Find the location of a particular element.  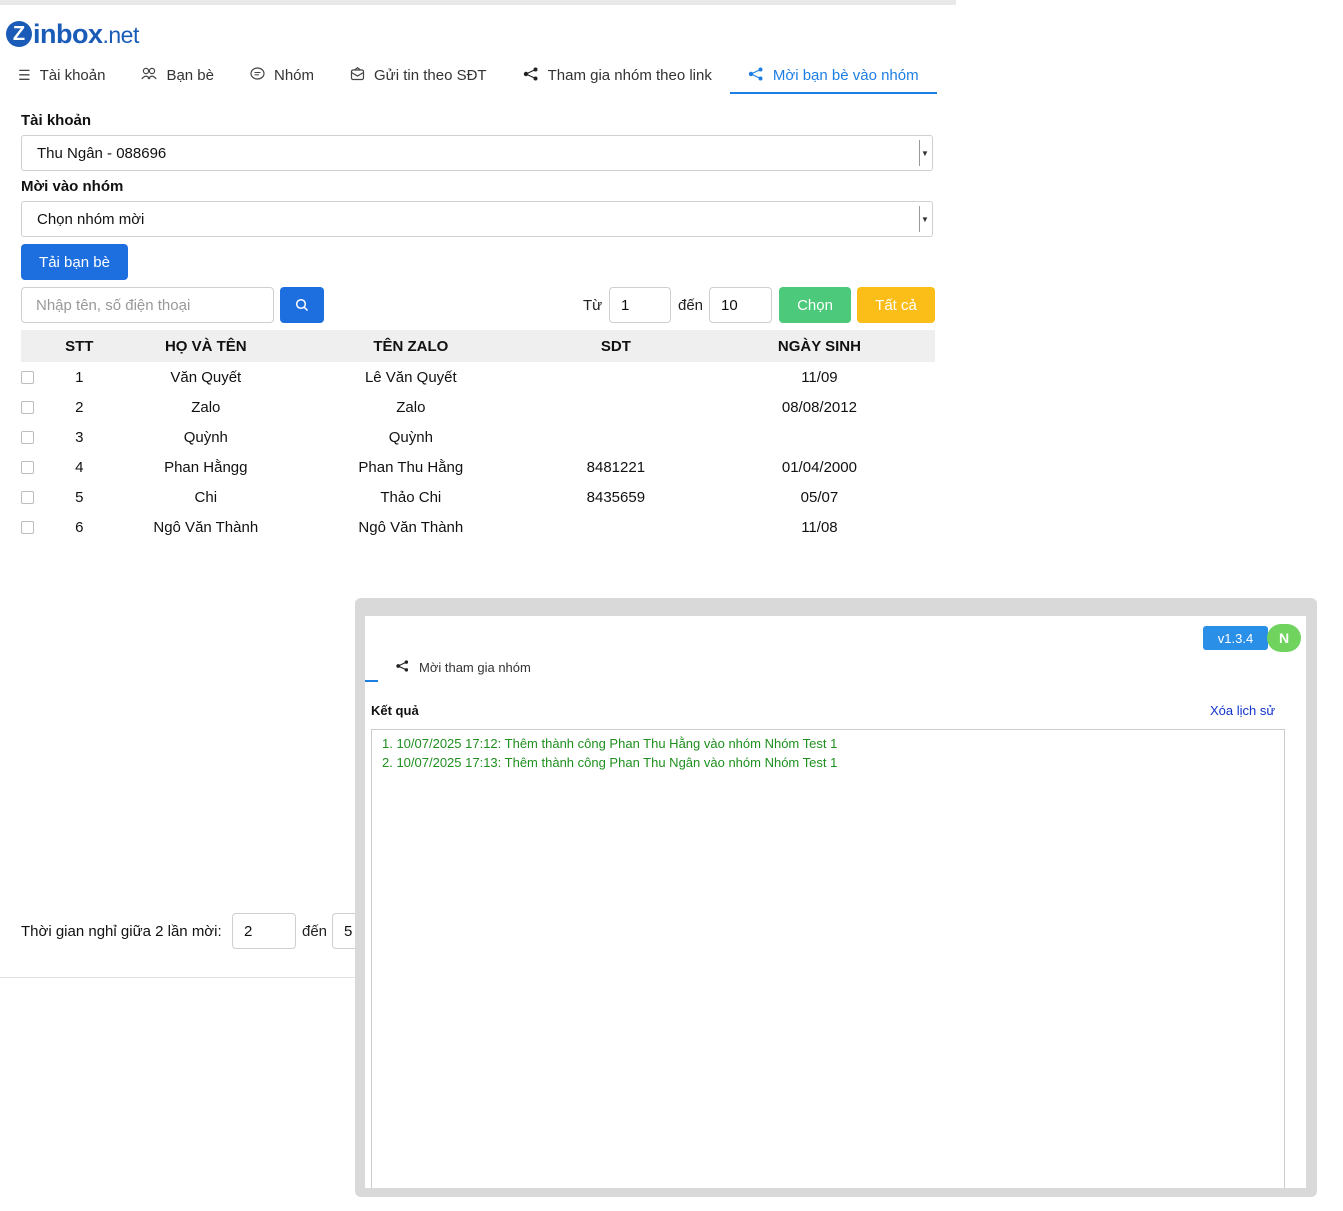

select-range-button: Chọn is located at coordinates (815, 305).